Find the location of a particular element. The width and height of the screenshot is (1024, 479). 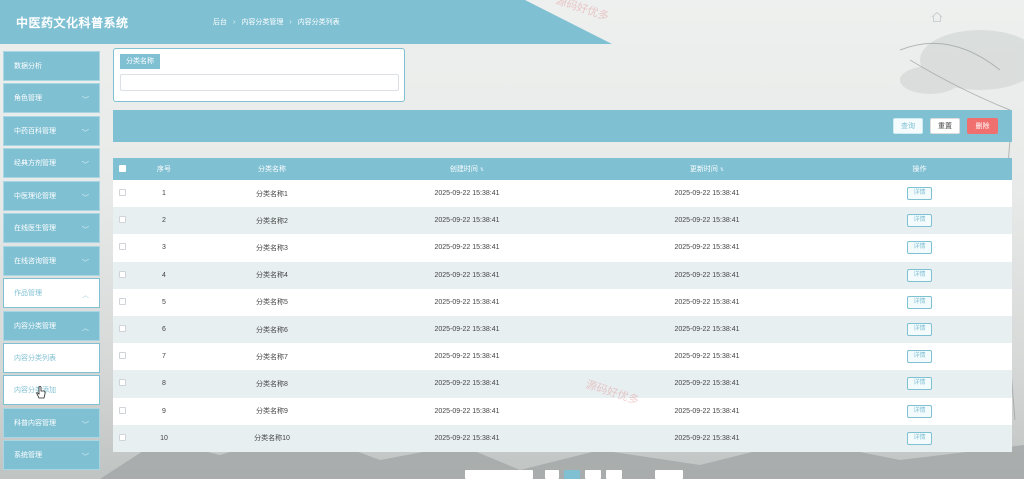

row-category-name: 分类名称4 is located at coordinates (272, 276).